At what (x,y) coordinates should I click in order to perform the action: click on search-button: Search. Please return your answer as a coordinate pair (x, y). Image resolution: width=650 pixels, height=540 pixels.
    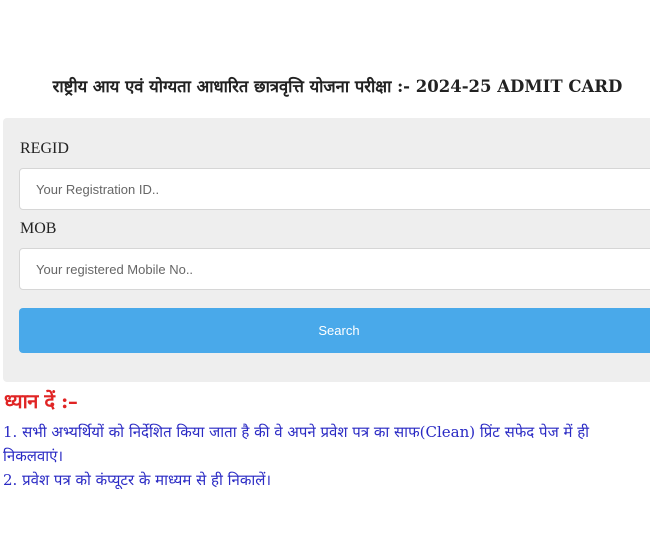
    Looking at the image, I should click on (334, 330).